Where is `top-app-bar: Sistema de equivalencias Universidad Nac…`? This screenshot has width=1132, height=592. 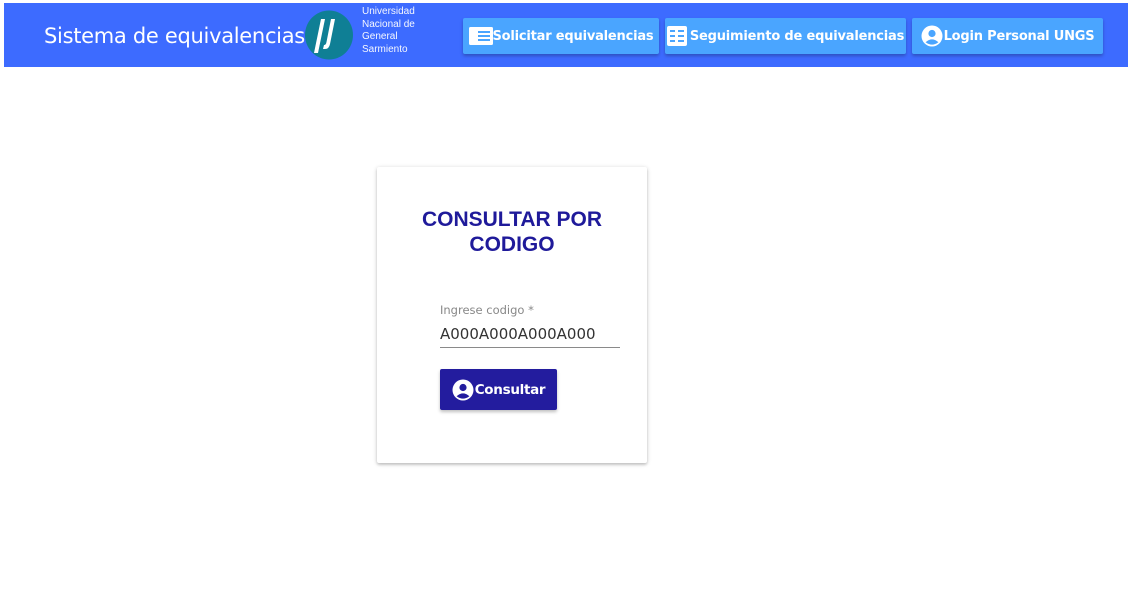
top-app-bar: Sistema de equivalencias Universidad Nac… is located at coordinates (566, 35).